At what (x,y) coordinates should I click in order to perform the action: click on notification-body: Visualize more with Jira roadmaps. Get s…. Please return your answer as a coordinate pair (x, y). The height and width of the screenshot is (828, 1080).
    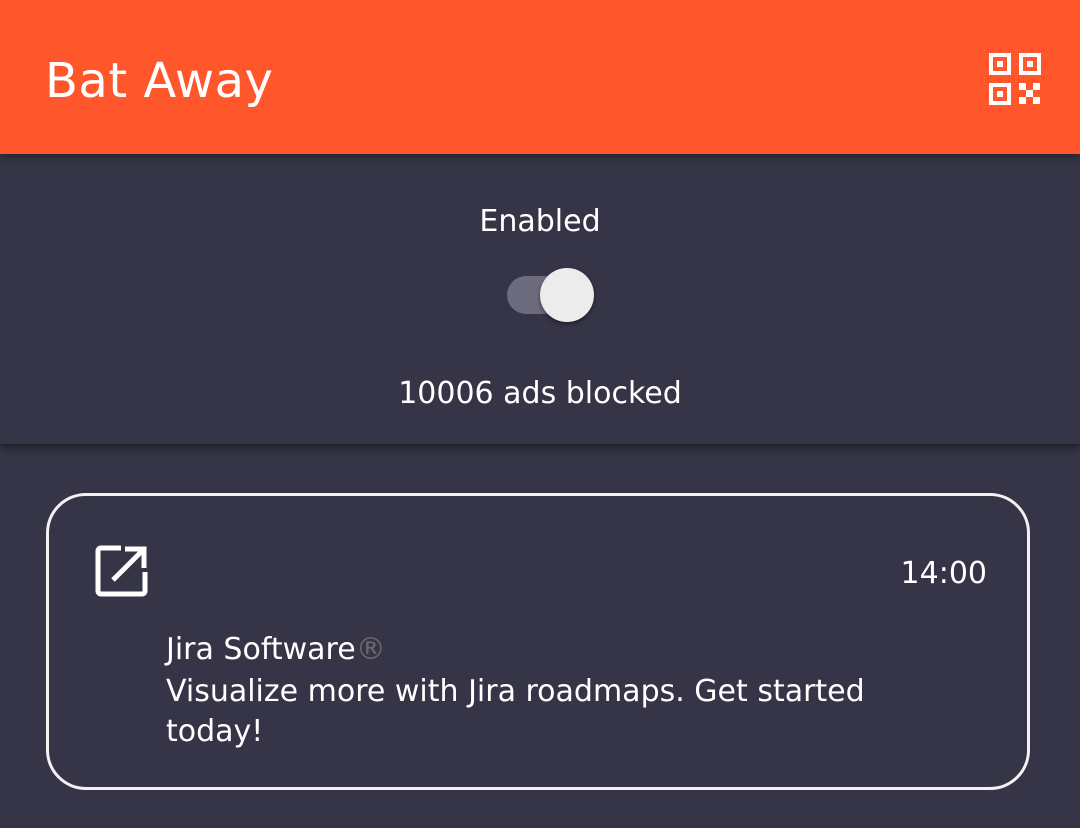
    Looking at the image, I should click on (515, 711).